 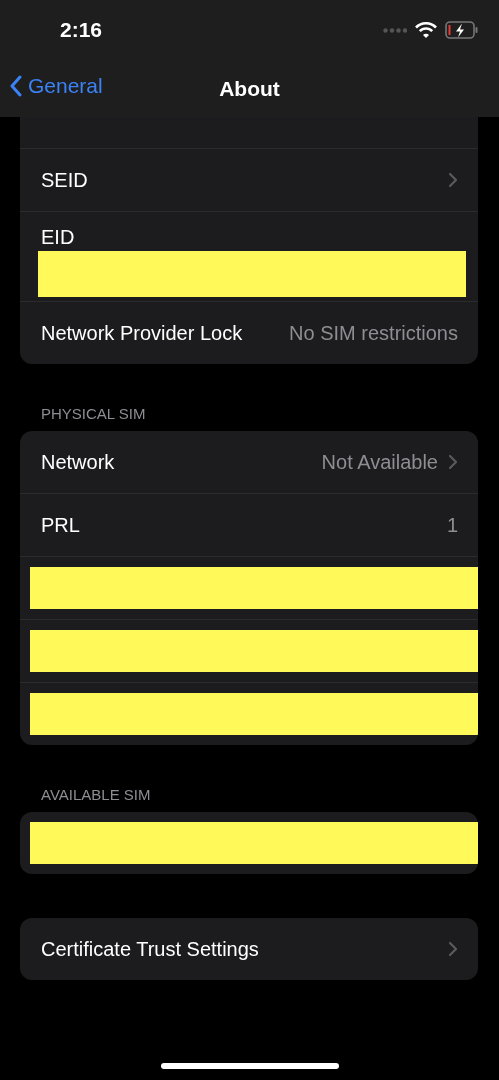 I want to click on row-label: EID, so click(x=58, y=237).